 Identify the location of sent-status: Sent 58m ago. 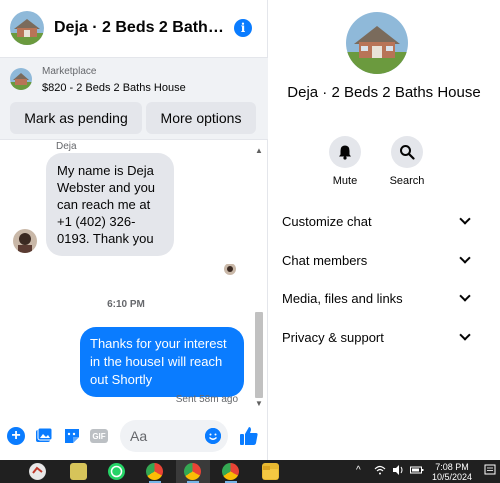
(206, 399).